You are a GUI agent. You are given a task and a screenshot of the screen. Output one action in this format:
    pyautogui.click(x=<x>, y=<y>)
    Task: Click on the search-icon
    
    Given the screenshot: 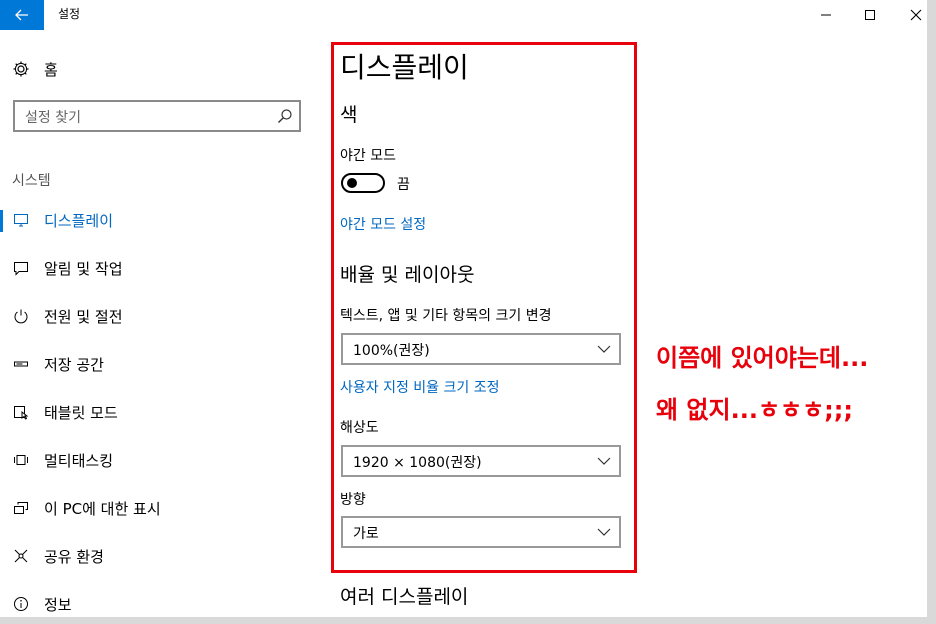 What is the action you would take?
    pyautogui.click(x=285, y=116)
    